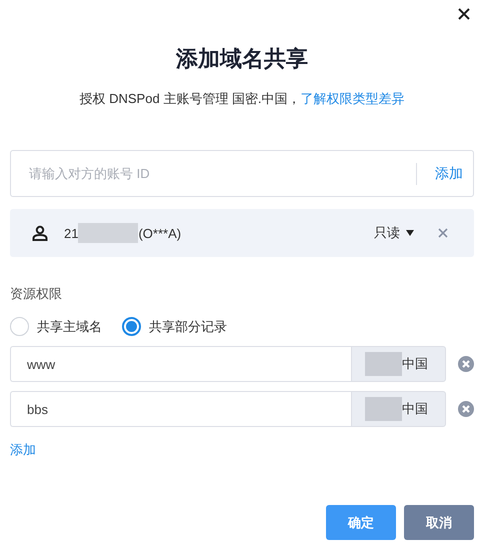  What do you see at coordinates (242, 99) in the screenshot?
I see `dialog-subtitle: 授权 DNSPod 主账号管理 国密.中国，了解权限类型差异` at bounding box center [242, 99].